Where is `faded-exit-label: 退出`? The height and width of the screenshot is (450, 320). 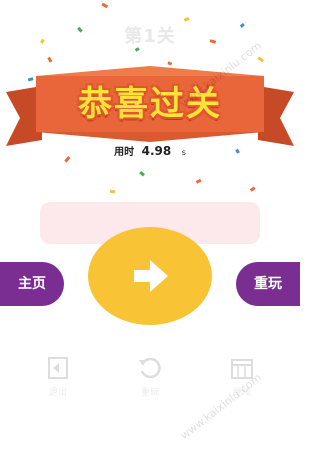
faded-exit-label: 退出 is located at coordinates (57, 393).